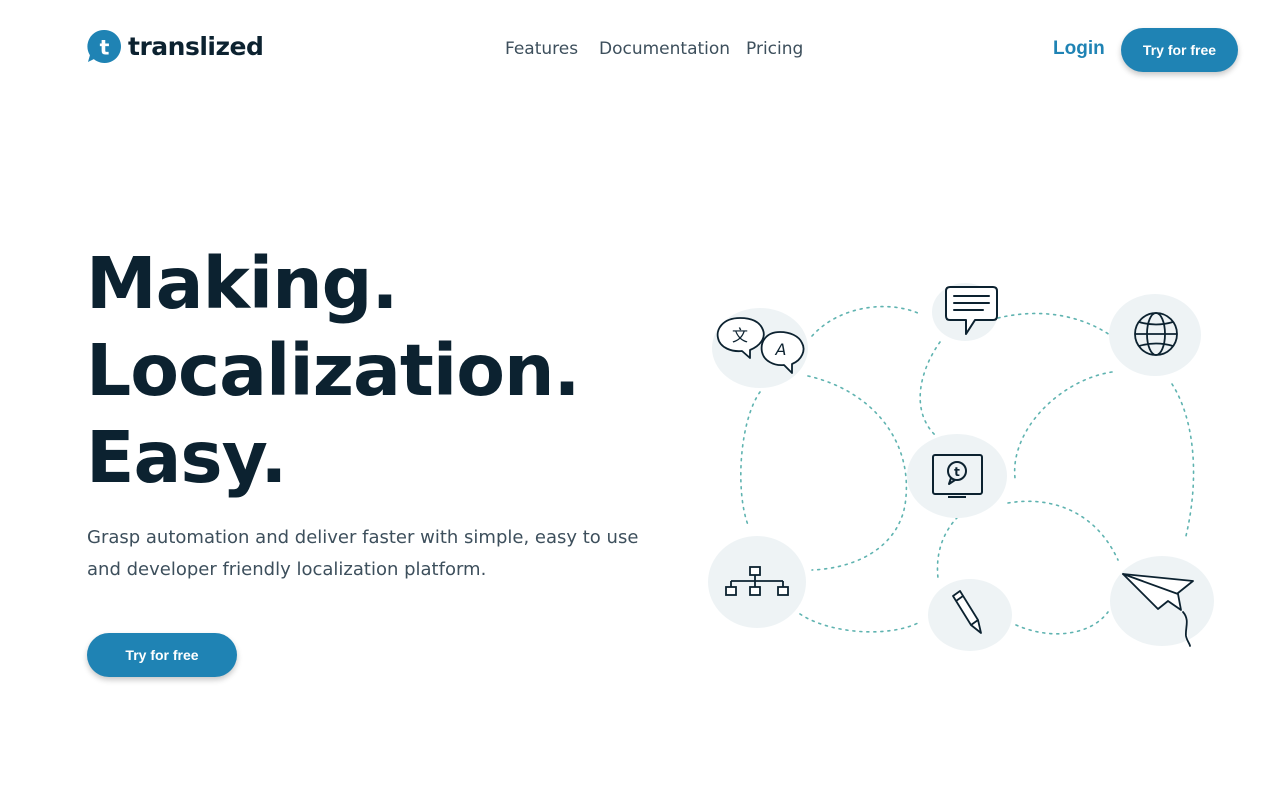 The height and width of the screenshot is (811, 1281). Describe the element at coordinates (740, 335) in the screenshot. I see `svg-text: 文` at that location.